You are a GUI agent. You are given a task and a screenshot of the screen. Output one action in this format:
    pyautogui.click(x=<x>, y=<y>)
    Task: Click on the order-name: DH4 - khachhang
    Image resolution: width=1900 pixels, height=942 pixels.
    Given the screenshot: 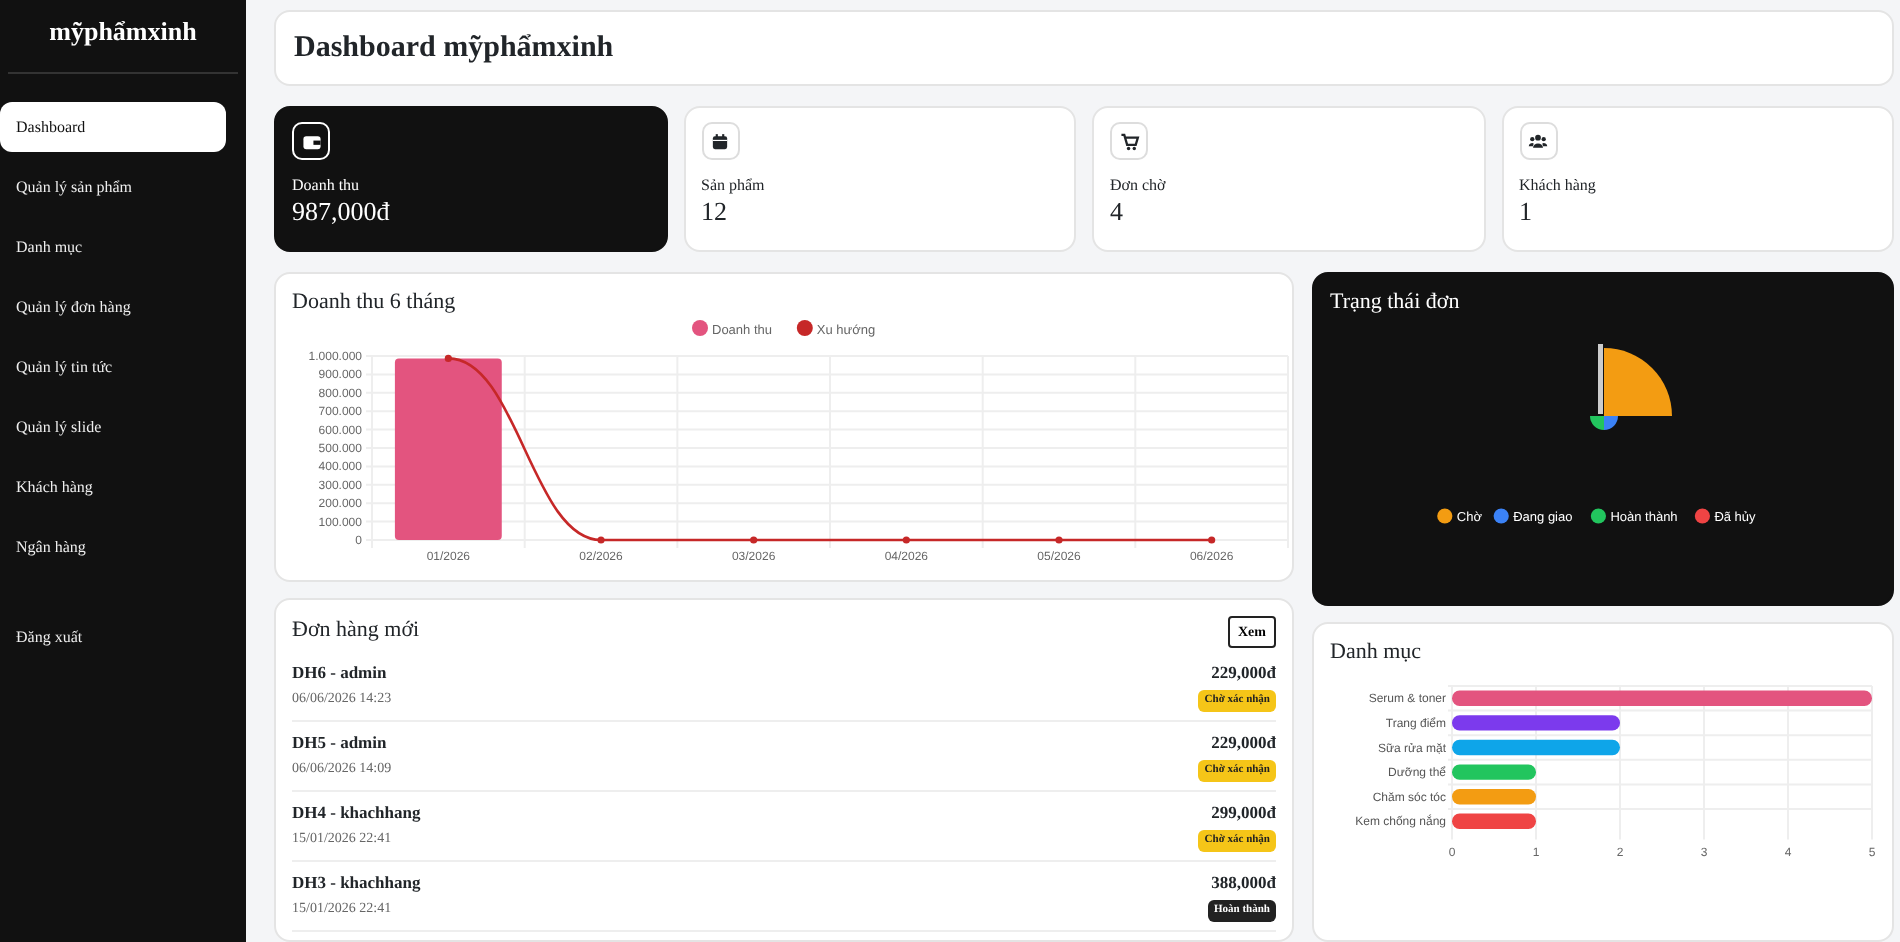 What is the action you would take?
    pyautogui.click(x=356, y=813)
    